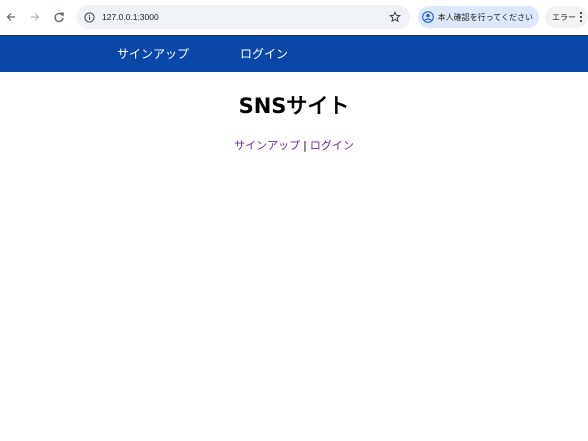 The height and width of the screenshot is (441, 588). What do you see at coordinates (11, 17) in the screenshot?
I see `back-arrow-icon` at bounding box center [11, 17].